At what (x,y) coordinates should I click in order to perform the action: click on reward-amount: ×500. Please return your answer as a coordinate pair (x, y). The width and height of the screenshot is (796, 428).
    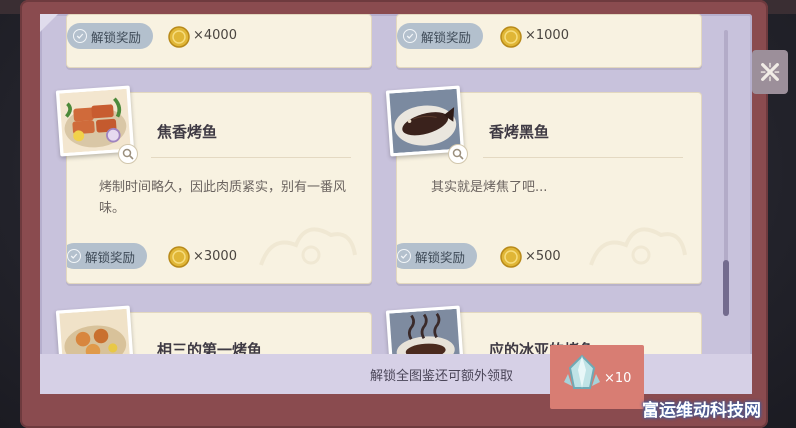
    Looking at the image, I should click on (543, 256).